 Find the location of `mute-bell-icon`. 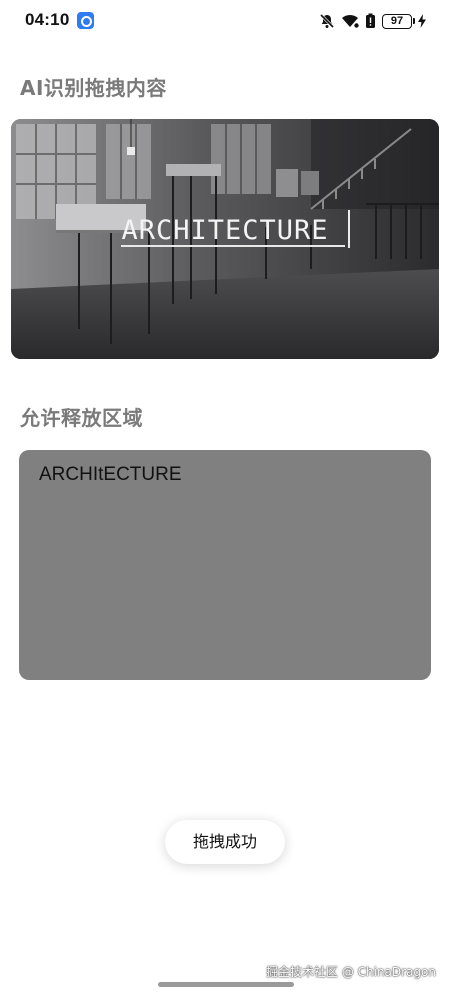

mute-bell-icon is located at coordinates (327, 21).